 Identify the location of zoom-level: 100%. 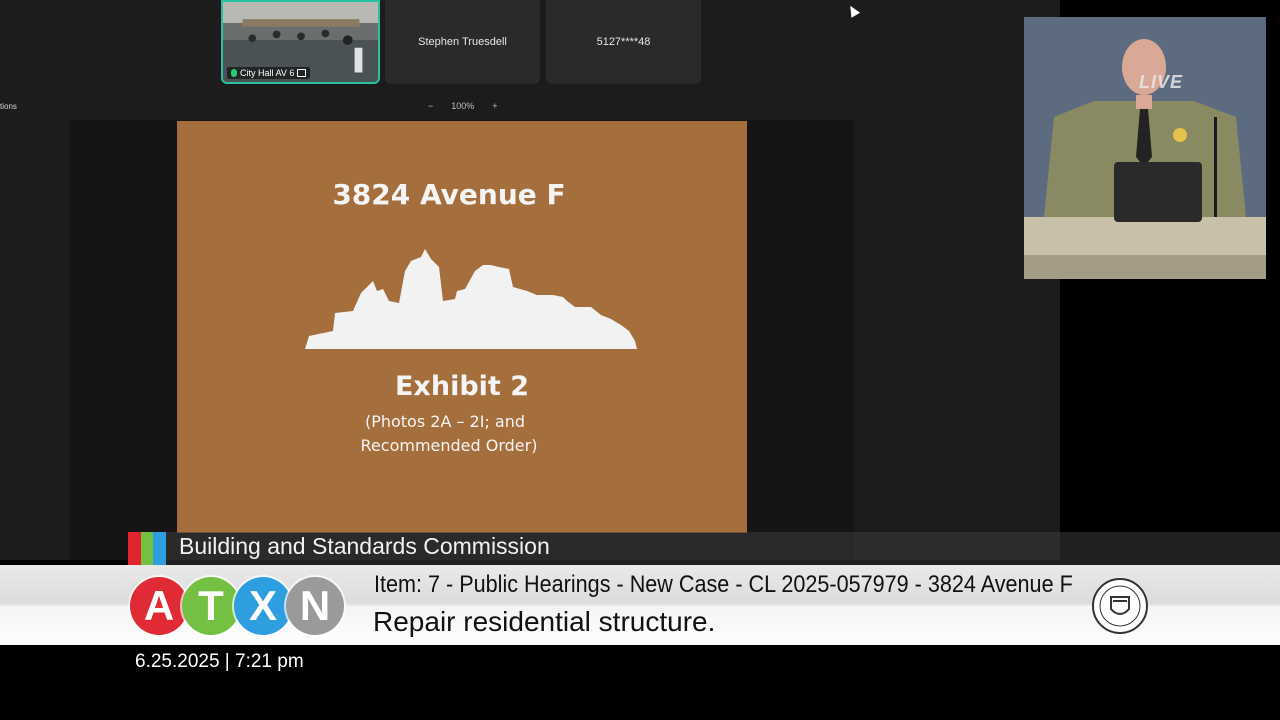
(463, 106).